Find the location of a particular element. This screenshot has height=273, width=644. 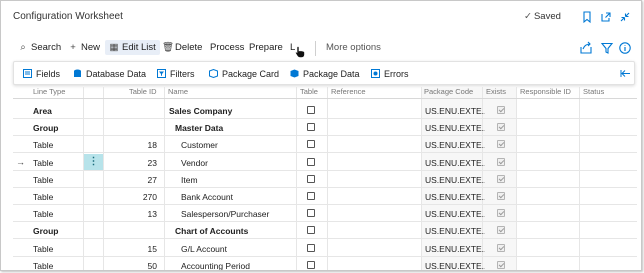

bookmark-icon is located at coordinates (587, 17).